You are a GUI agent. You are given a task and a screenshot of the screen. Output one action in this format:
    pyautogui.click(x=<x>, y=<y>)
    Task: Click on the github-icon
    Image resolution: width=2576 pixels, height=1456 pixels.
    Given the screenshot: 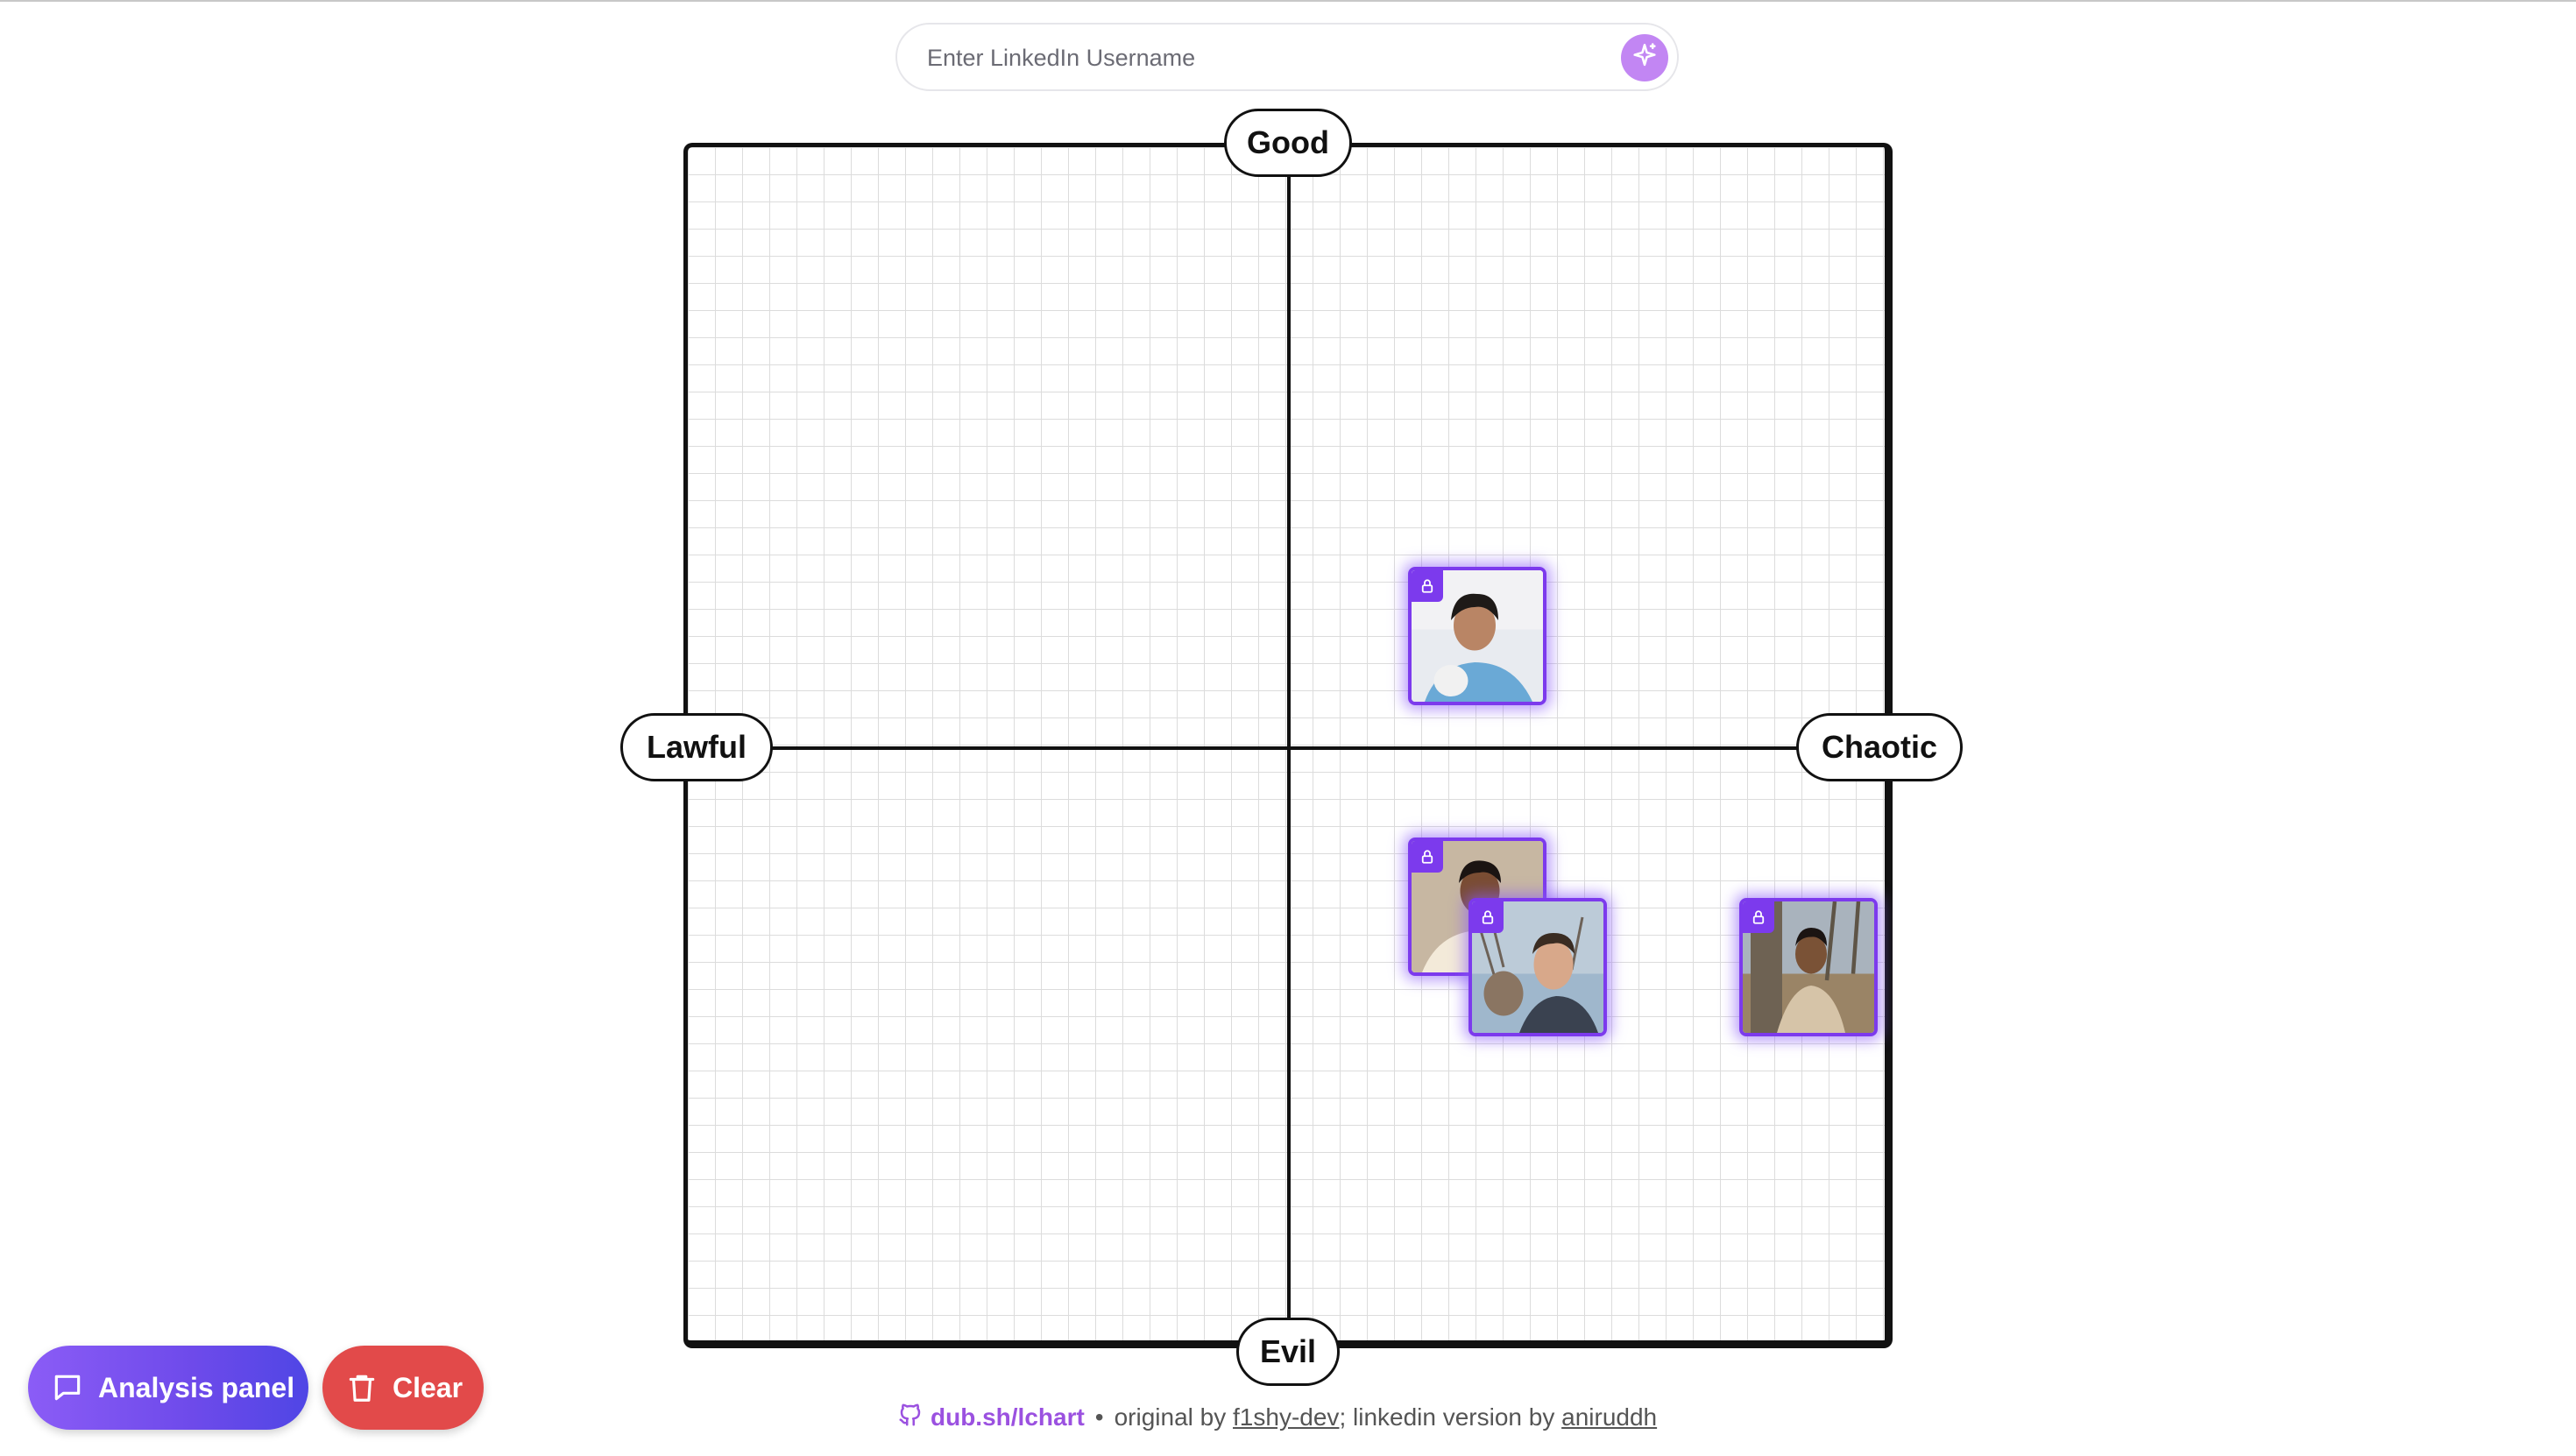 What is the action you would take?
    pyautogui.click(x=914, y=1418)
    